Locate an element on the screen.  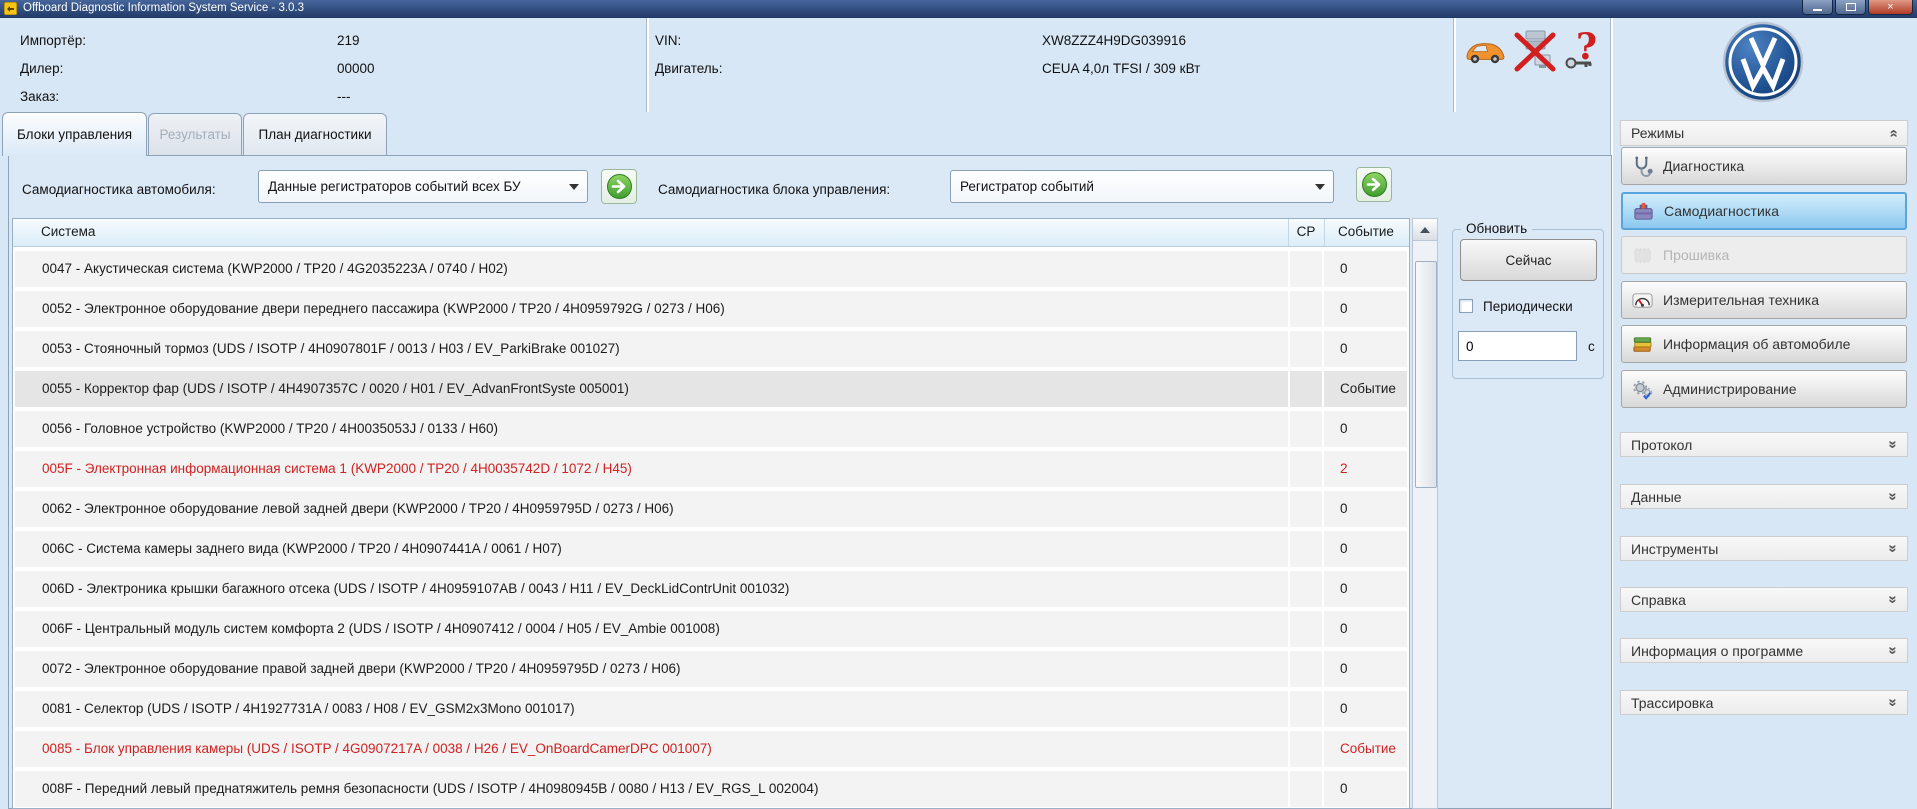
order-value: --- is located at coordinates (344, 96).